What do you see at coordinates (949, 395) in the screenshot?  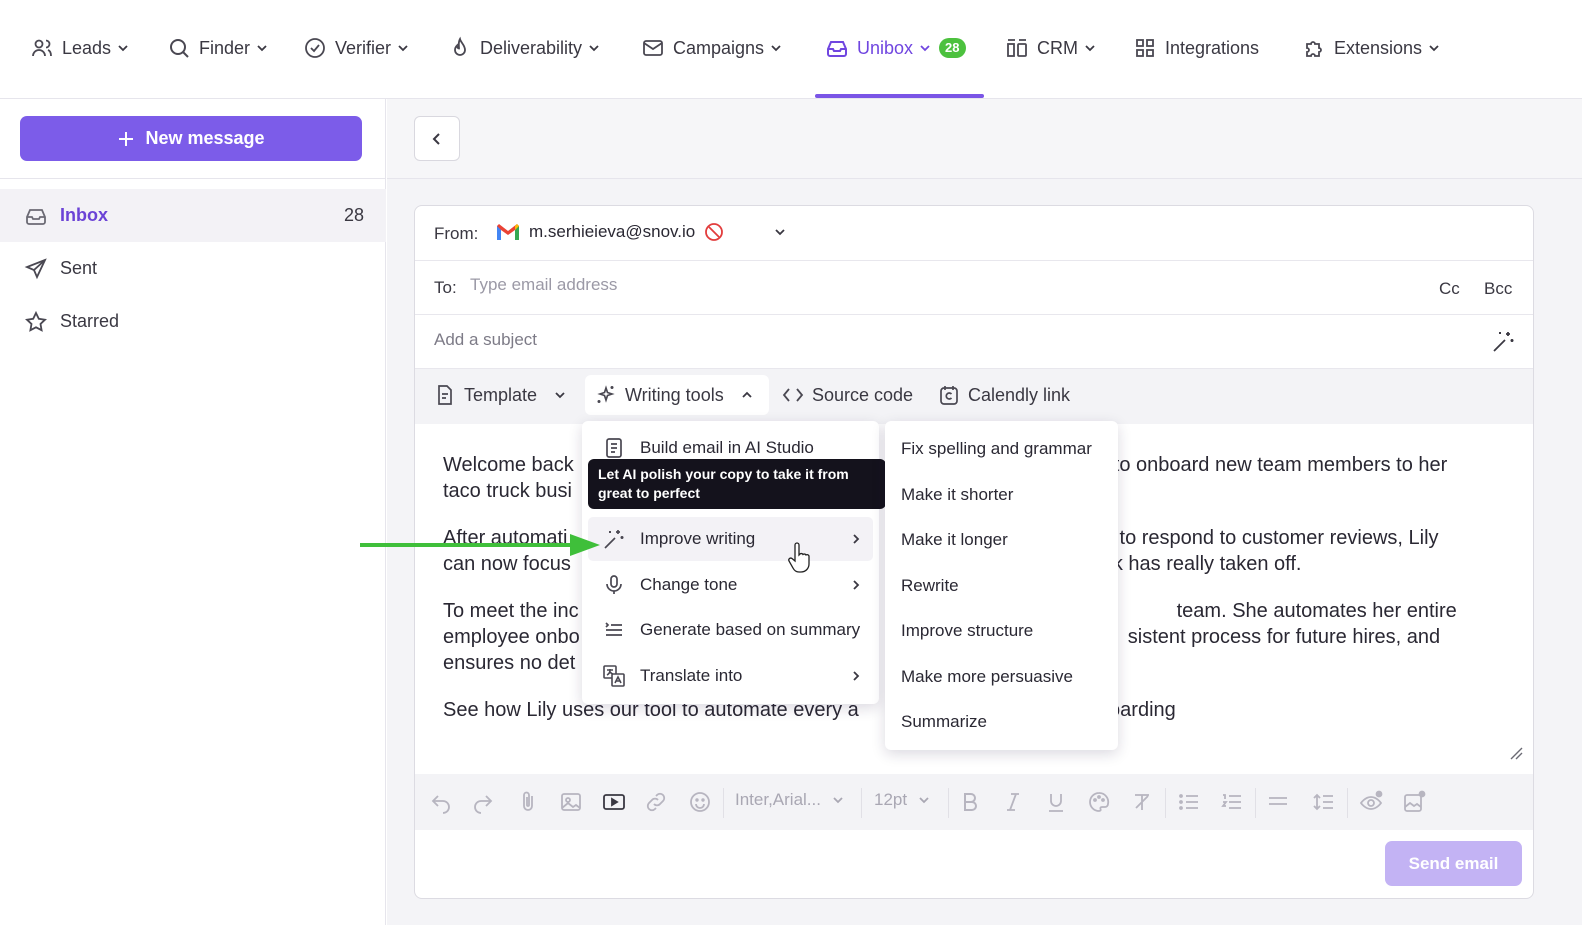 I see `calendly-icon` at bounding box center [949, 395].